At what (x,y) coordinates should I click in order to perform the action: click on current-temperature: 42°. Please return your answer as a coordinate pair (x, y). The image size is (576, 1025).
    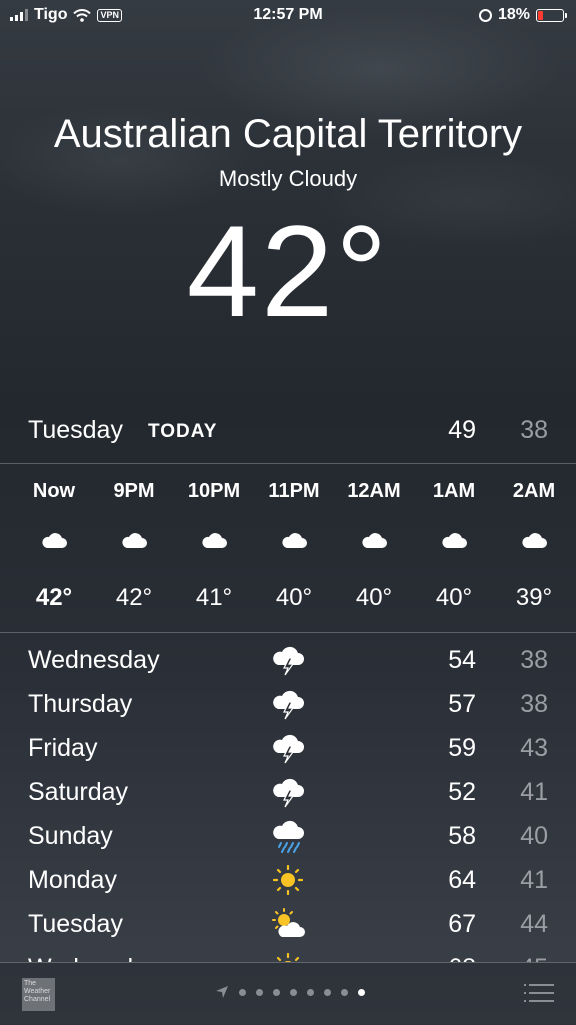
    Looking at the image, I should click on (288, 271).